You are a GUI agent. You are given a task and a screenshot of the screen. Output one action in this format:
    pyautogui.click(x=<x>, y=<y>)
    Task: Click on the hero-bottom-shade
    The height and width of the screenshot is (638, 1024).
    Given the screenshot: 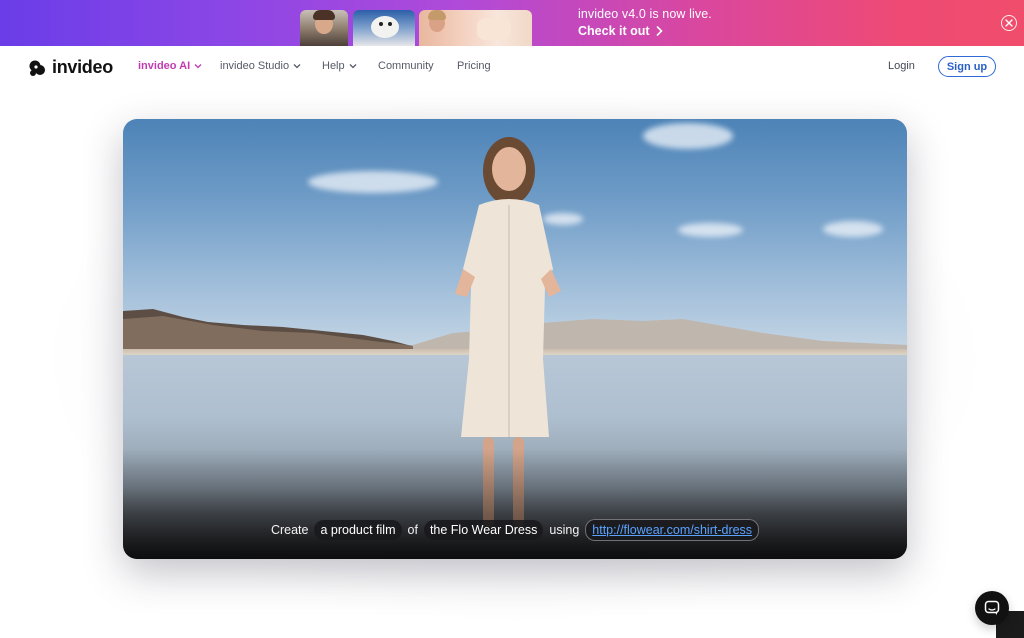 What is the action you would take?
    pyautogui.click(x=515, y=504)
    